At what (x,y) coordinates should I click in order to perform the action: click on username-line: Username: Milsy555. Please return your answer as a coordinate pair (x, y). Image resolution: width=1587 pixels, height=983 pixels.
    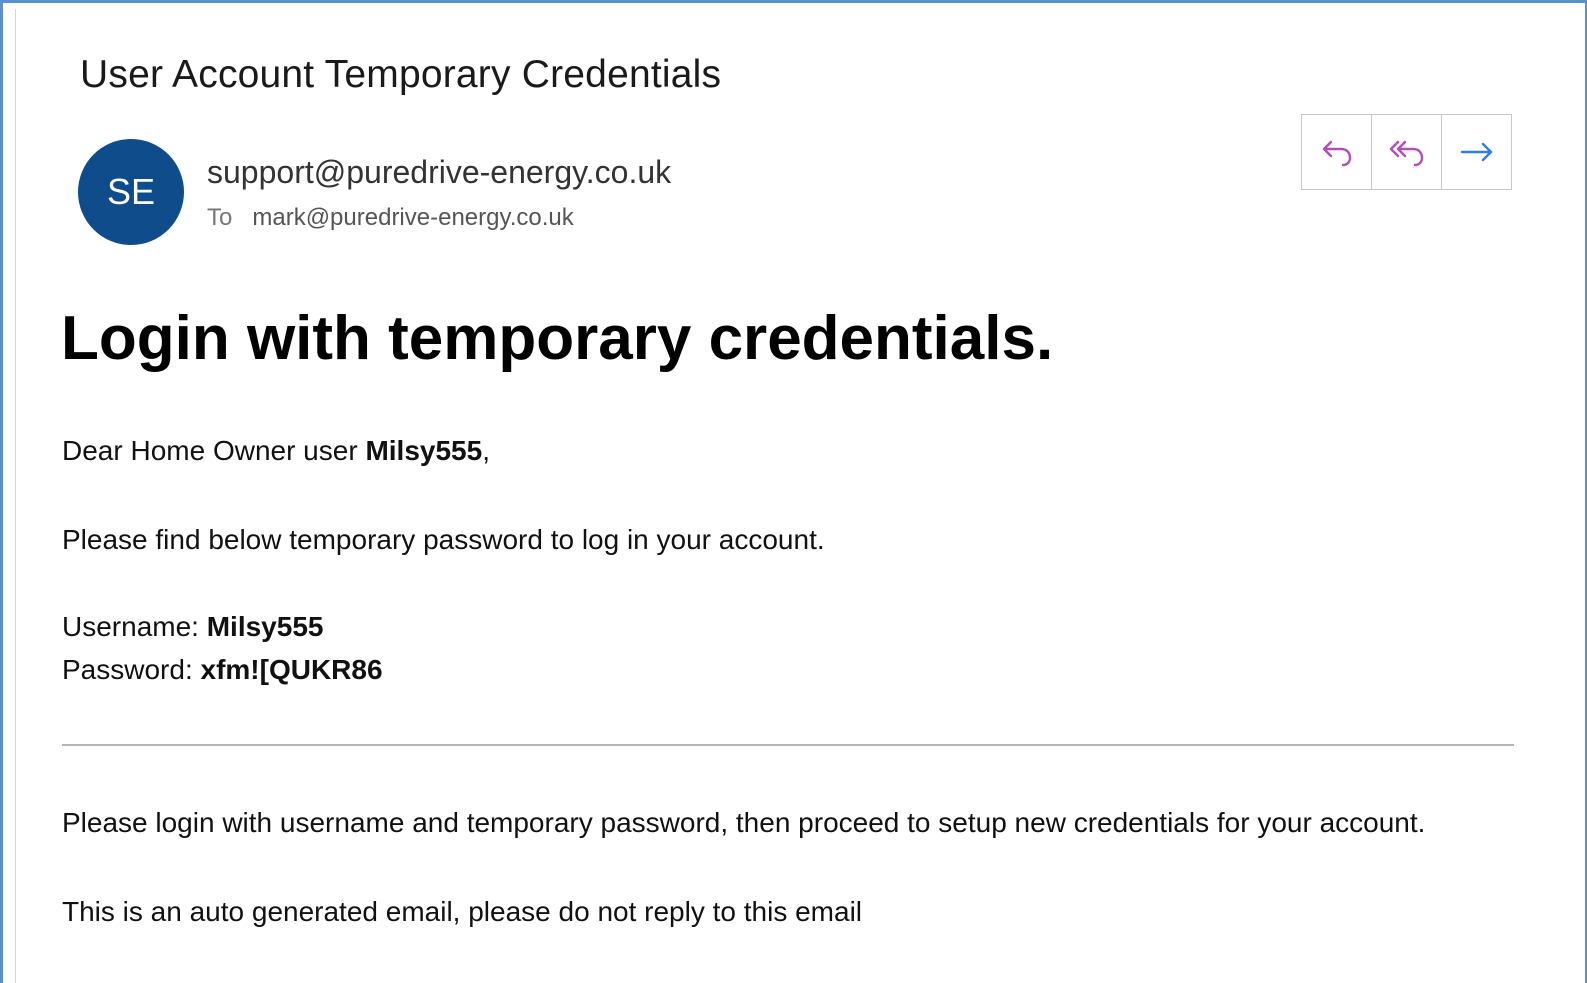
    Looking at the image, I should click on (192, 627).